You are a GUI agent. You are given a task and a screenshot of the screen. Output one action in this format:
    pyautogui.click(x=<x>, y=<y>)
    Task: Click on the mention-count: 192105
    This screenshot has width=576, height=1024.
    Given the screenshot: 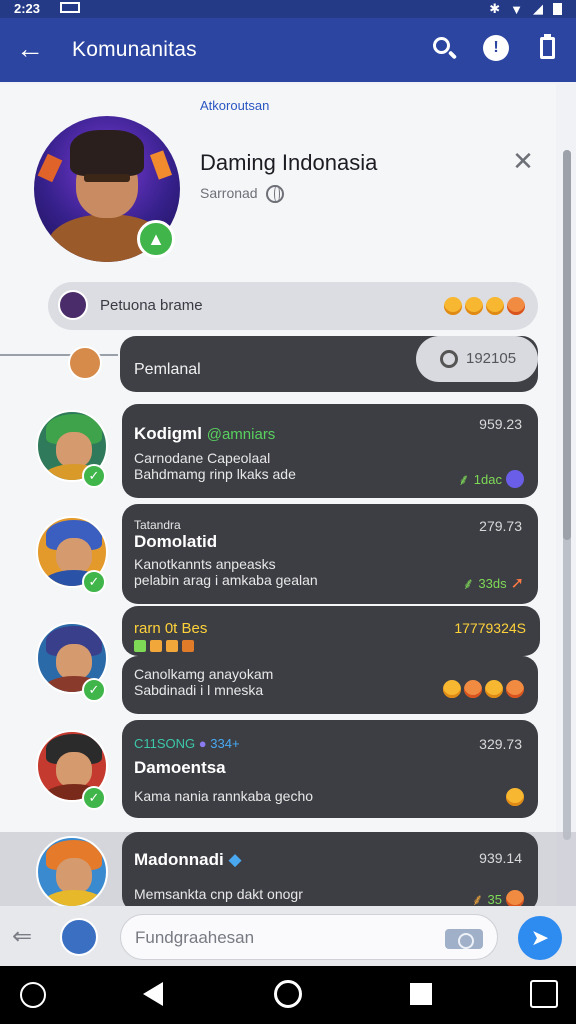 What is the action you would take?
    pyautogui.click(x=491, y=358)
    